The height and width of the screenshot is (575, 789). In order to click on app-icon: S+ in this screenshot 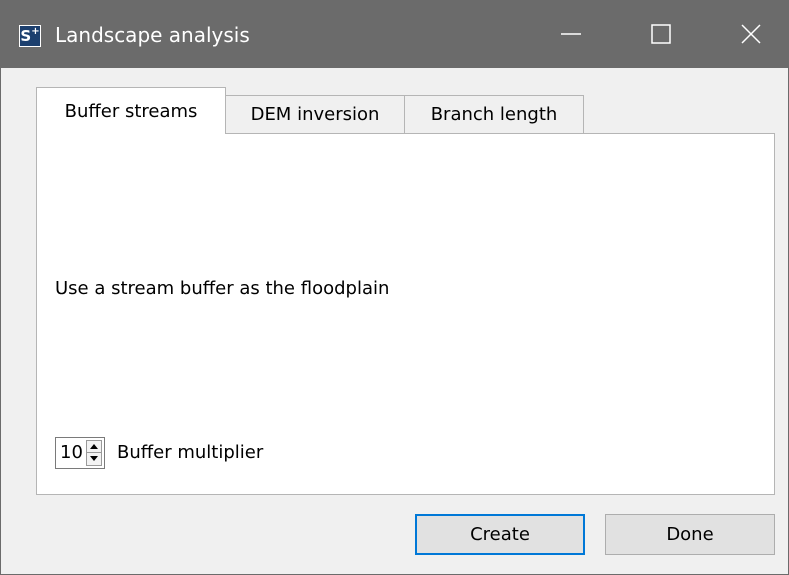, I will do `click(30, 36)`.